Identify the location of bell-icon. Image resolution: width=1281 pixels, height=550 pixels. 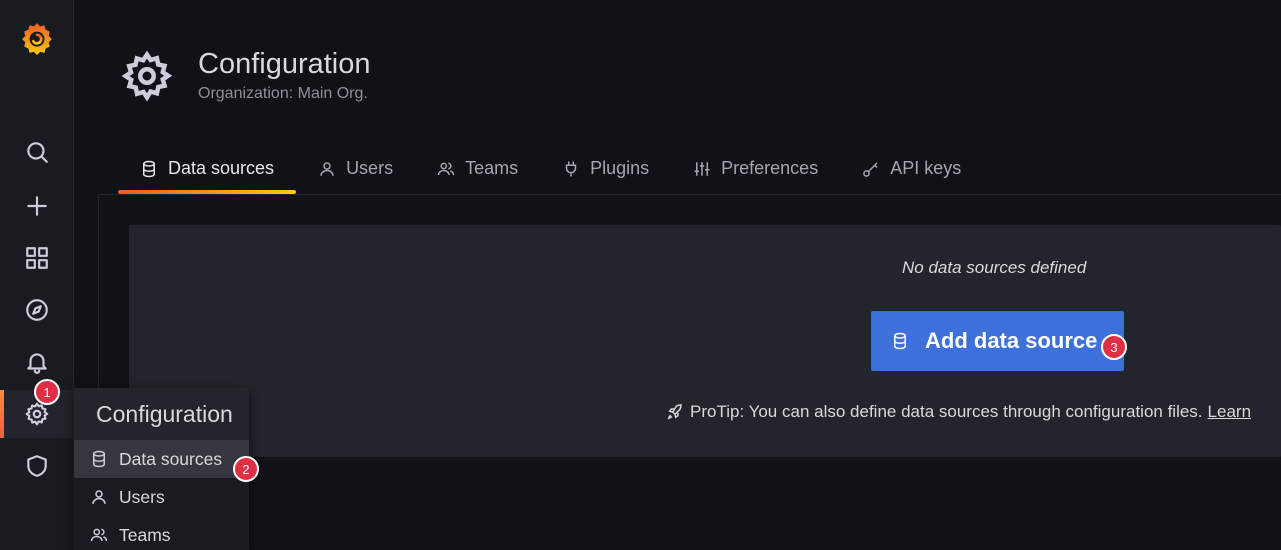
(37, 363).